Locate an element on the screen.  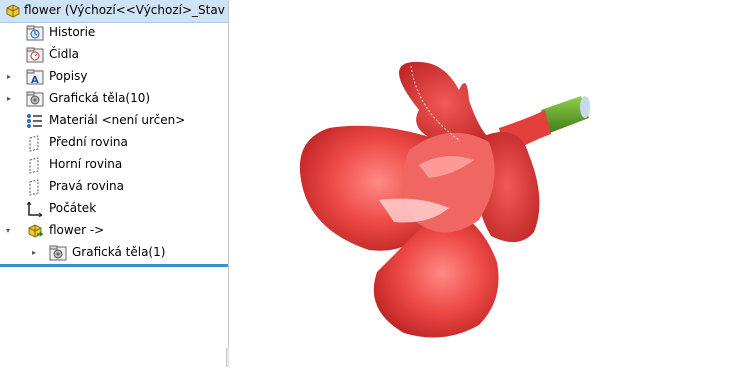
origin-icon is located at coordinates (35, 209).